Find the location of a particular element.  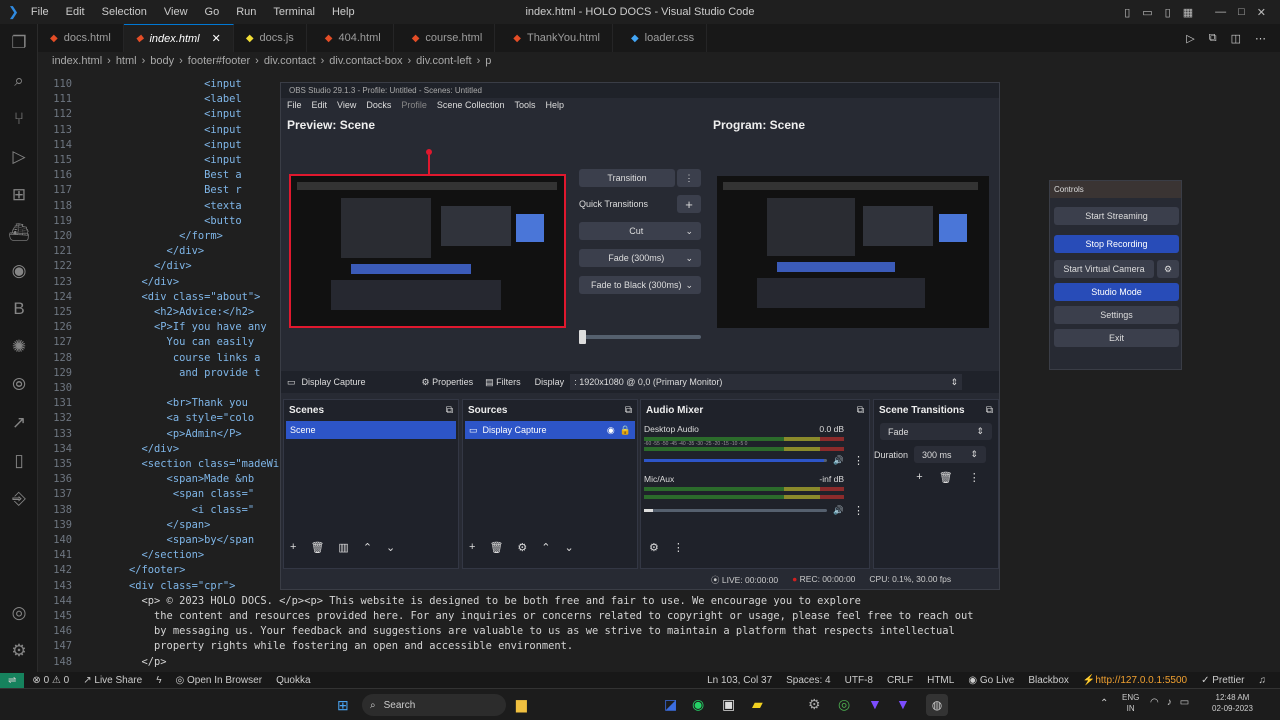

start-virtual-camera-button: Start Virtual Camera is located at coordinates (1104, 269).